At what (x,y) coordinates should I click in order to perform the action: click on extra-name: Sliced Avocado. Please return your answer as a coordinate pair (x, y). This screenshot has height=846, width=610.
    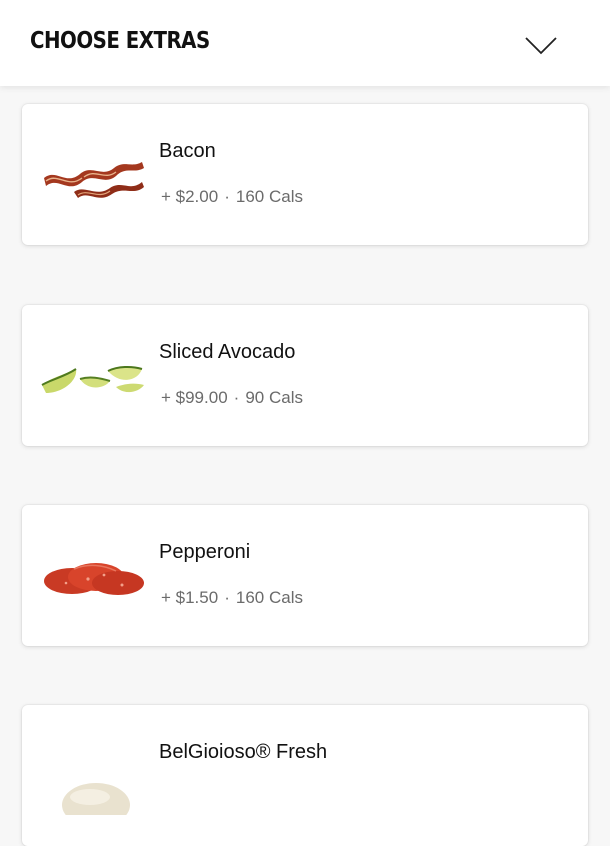
    Looking at the image, I should click on (227, 352).